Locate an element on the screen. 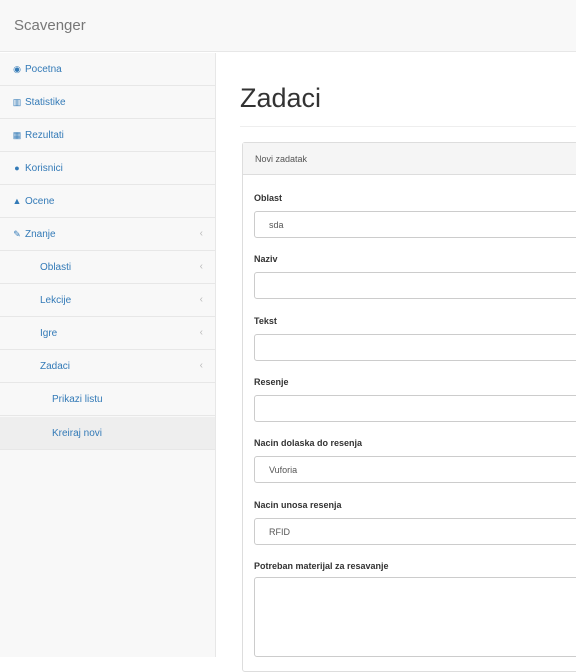  sidebar-item-label: Statistike is located at coordinates (45, 102).